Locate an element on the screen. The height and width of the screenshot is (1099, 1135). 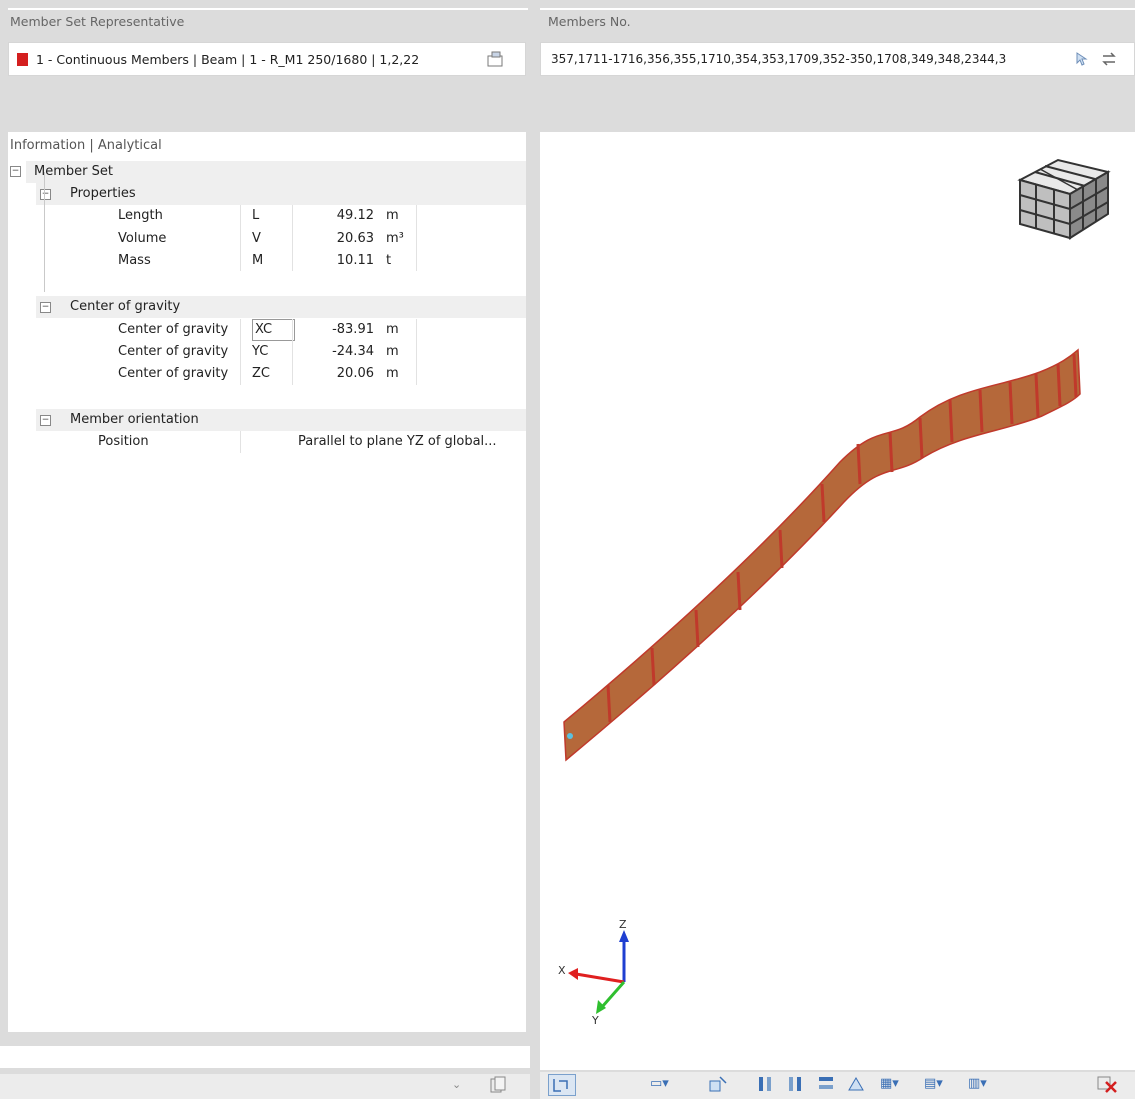
close-view-icon is located at coordinates (1107, 1086).